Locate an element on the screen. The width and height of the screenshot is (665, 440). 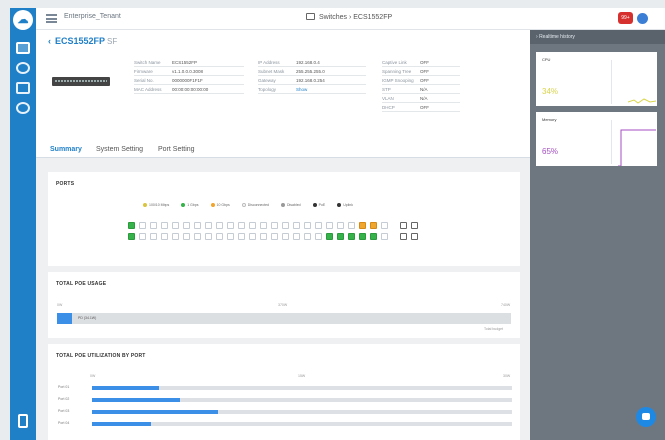
back-chevron-icon: ‹ is located at coordinates (49, 41).